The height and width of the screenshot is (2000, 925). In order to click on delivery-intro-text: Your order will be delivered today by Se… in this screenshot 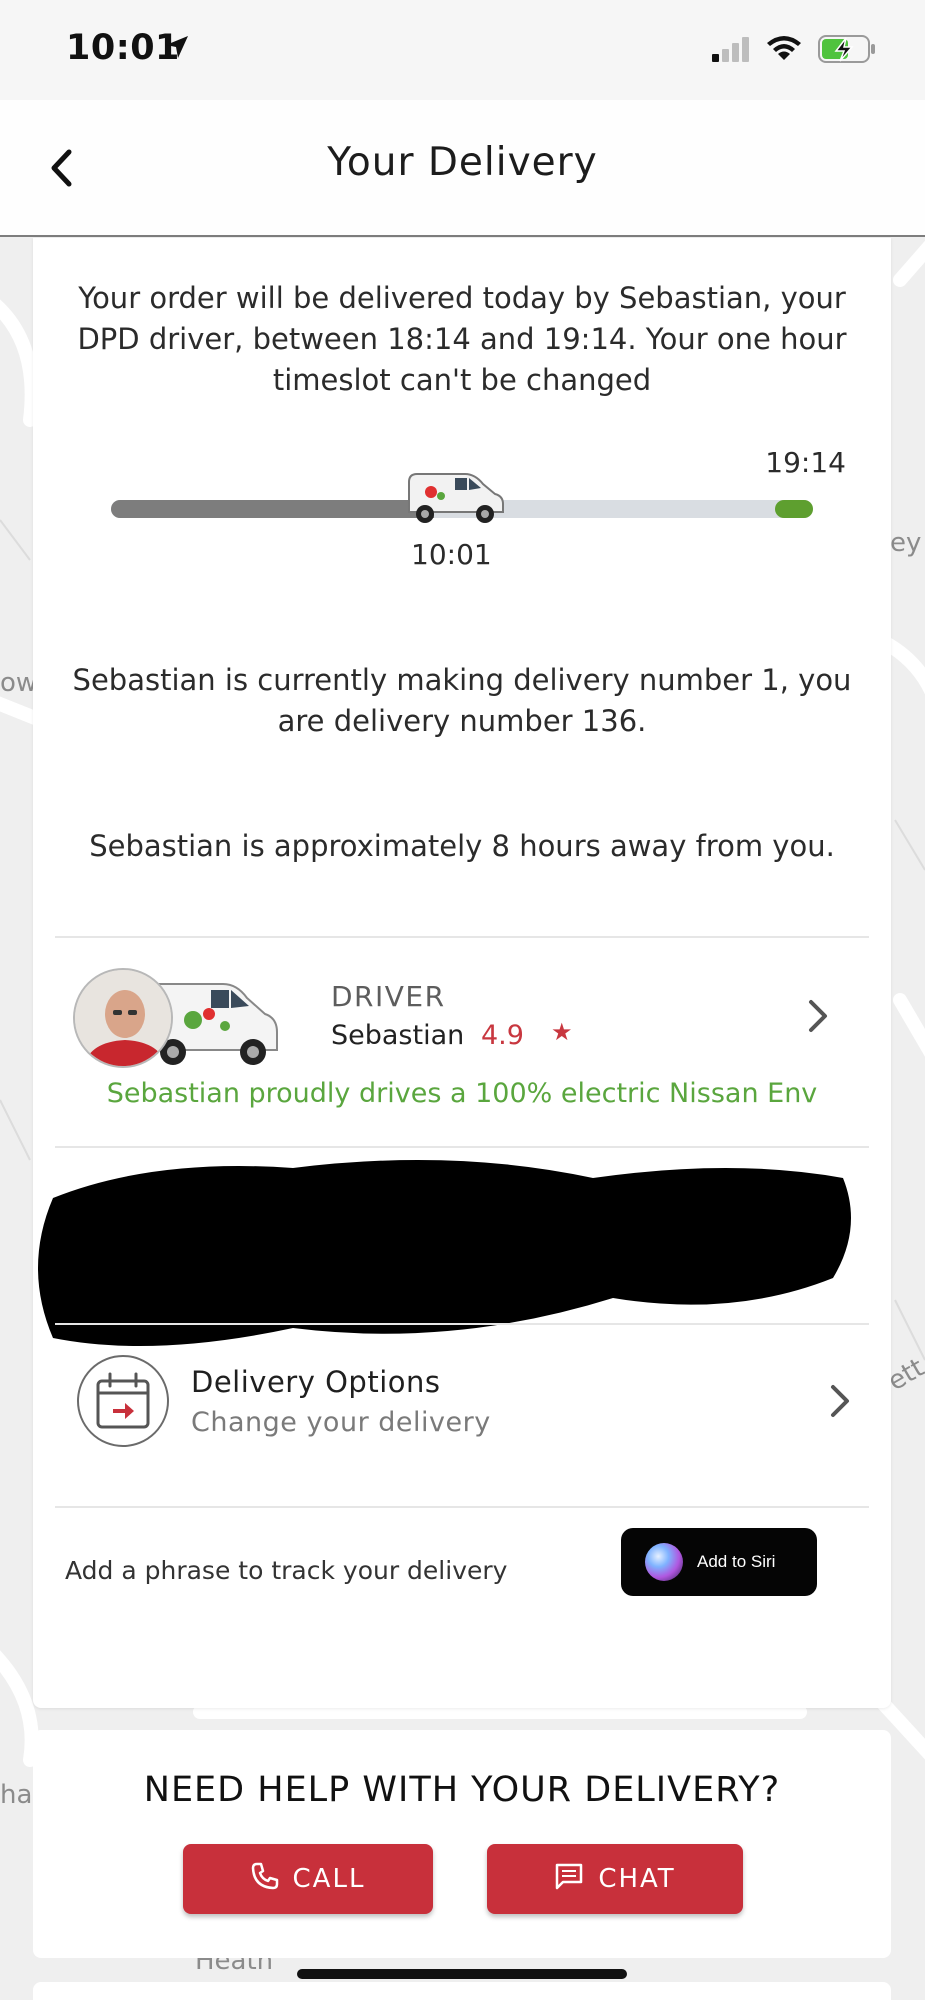, I will do `click(462, 339)`.